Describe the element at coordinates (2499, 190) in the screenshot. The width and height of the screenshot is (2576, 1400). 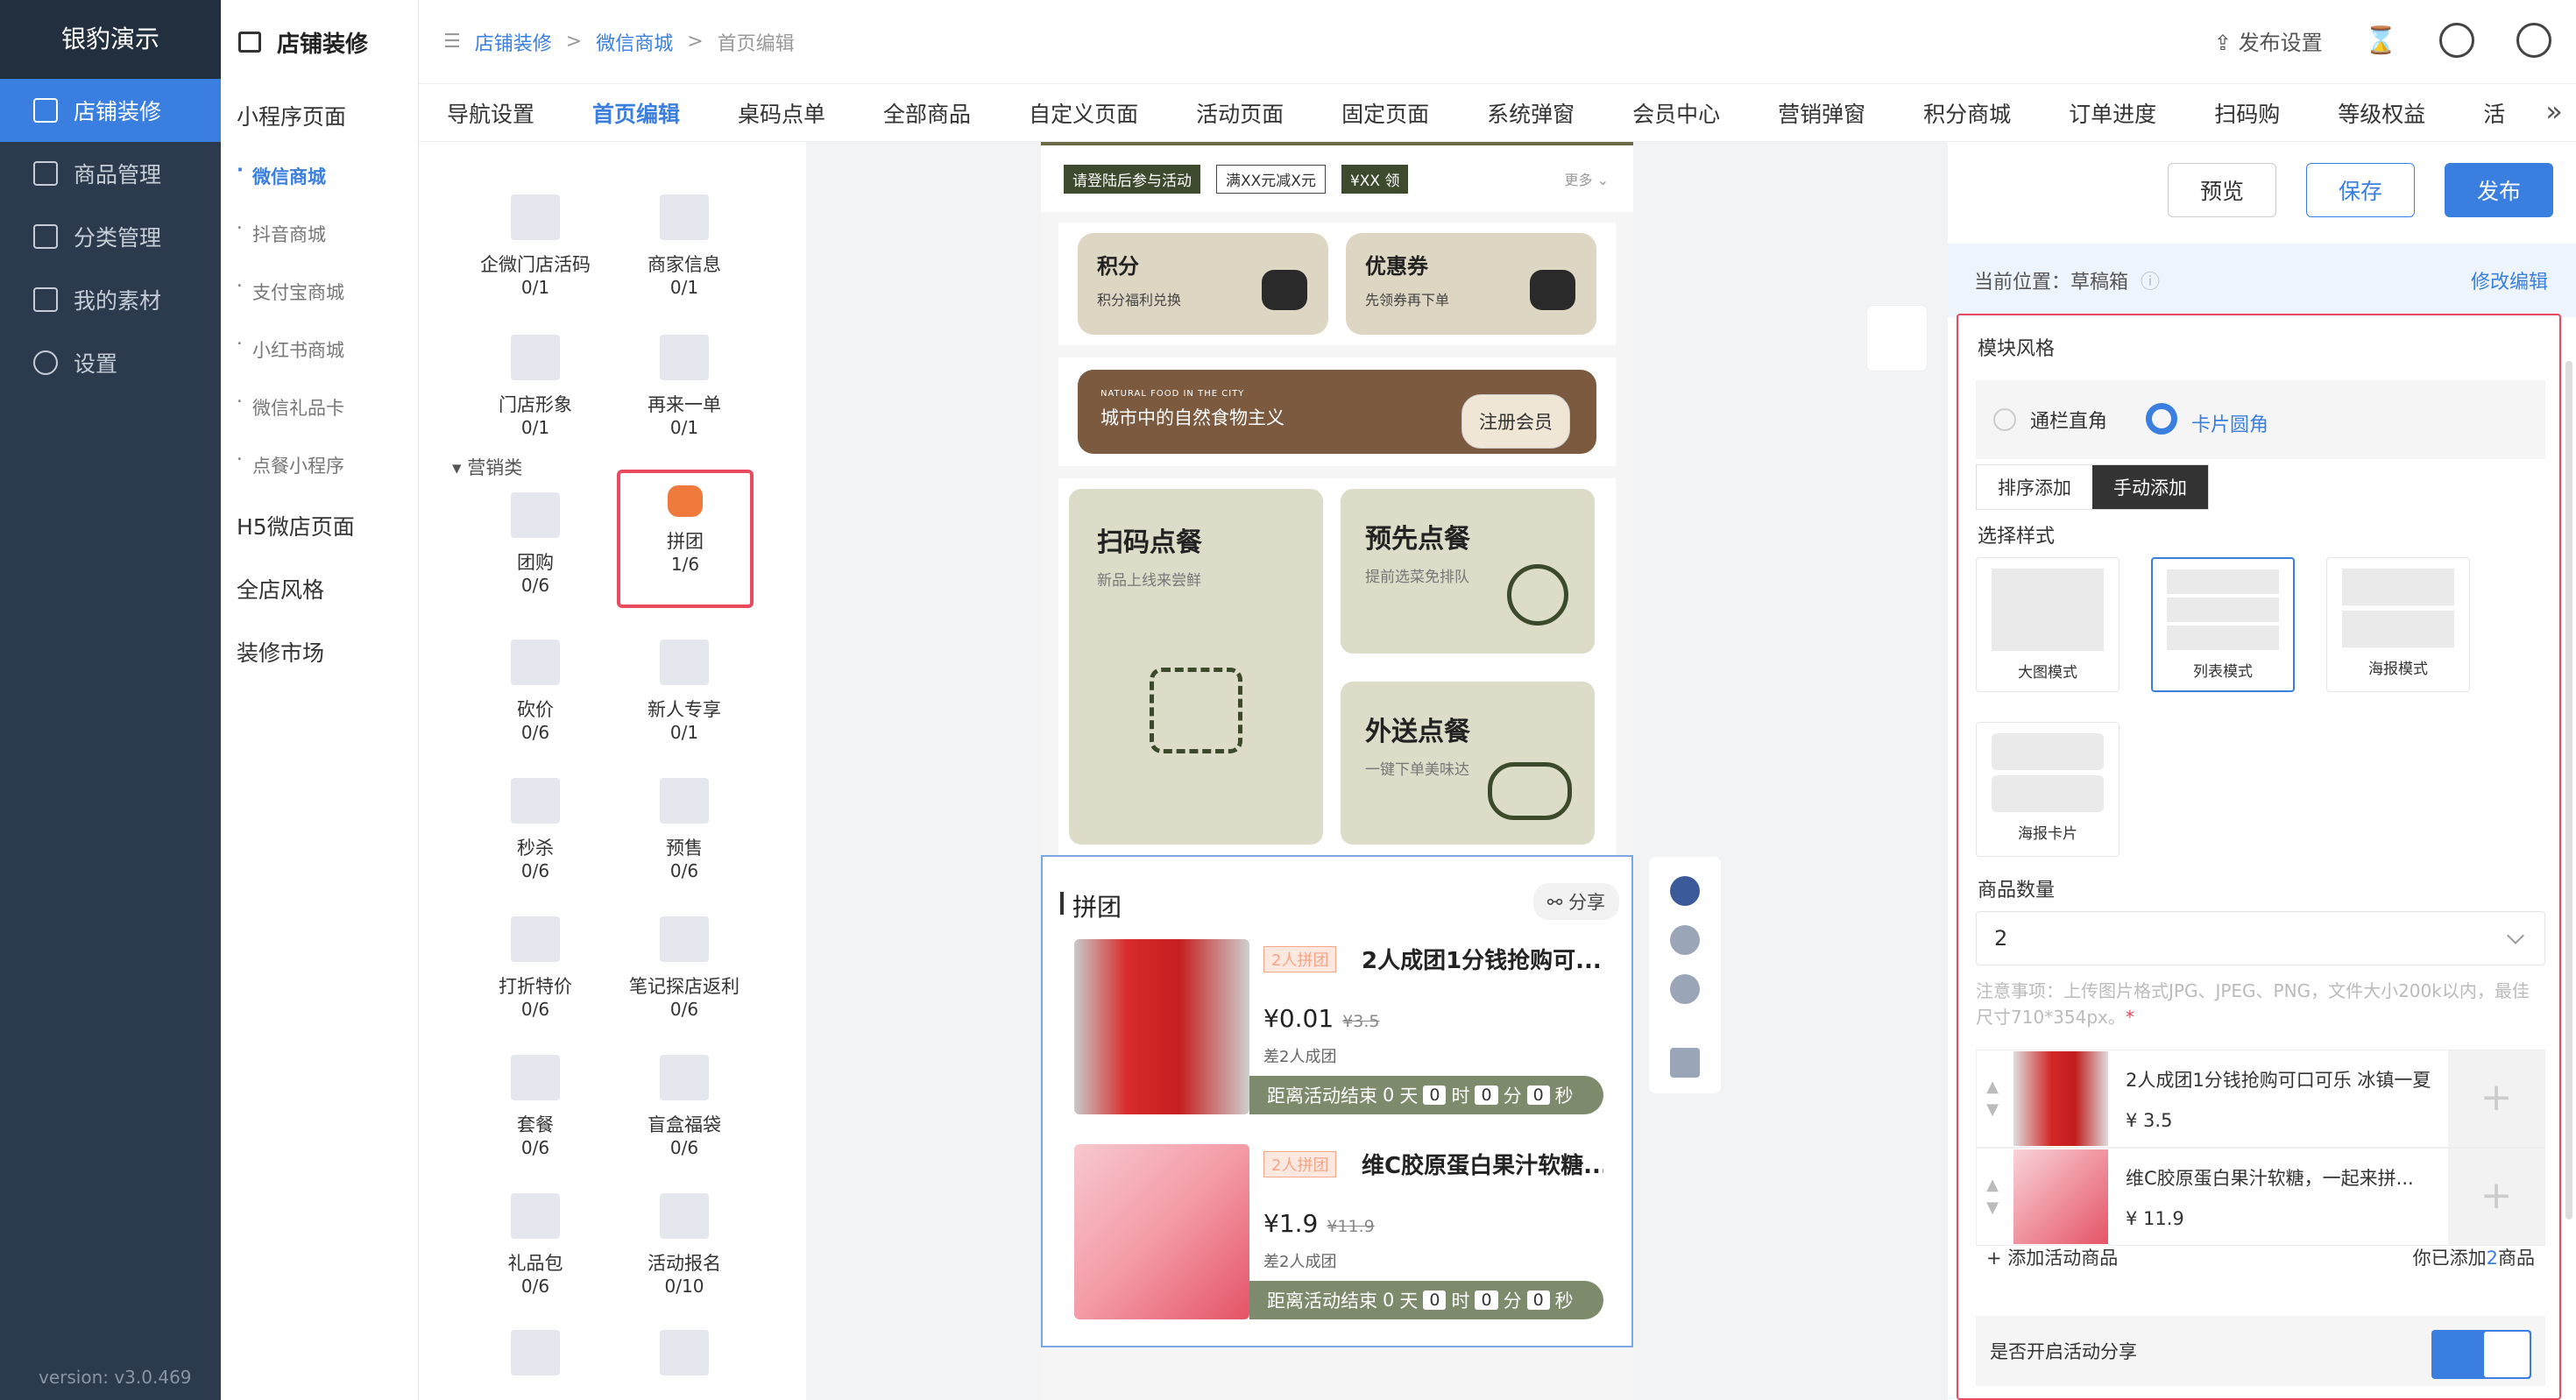
I see `publish-button: 发布` at that location.